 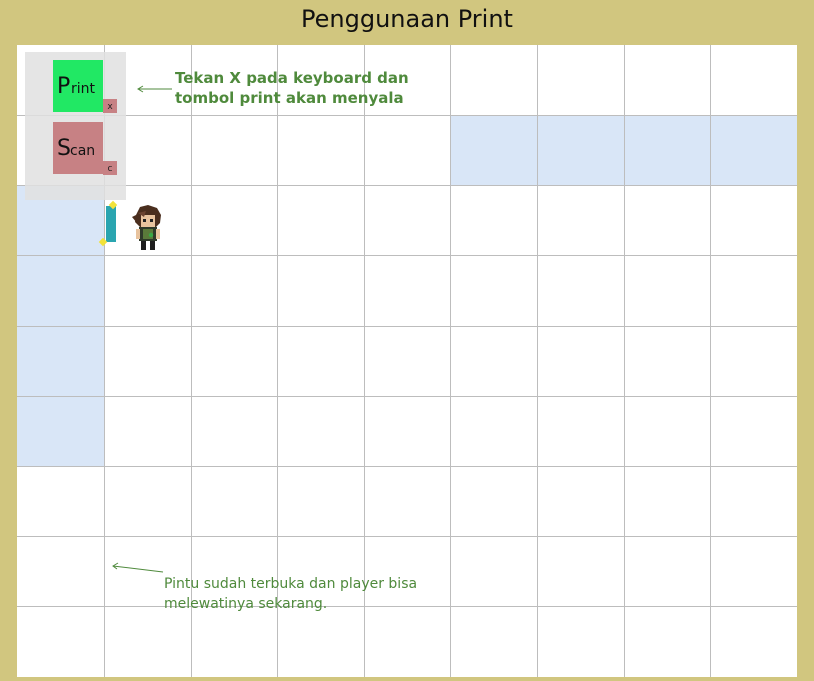 What do you see at coordinates (407, 19) in the screenshot?
I see `page-title: Penggunaan Print` at bounding box center [407, 19].